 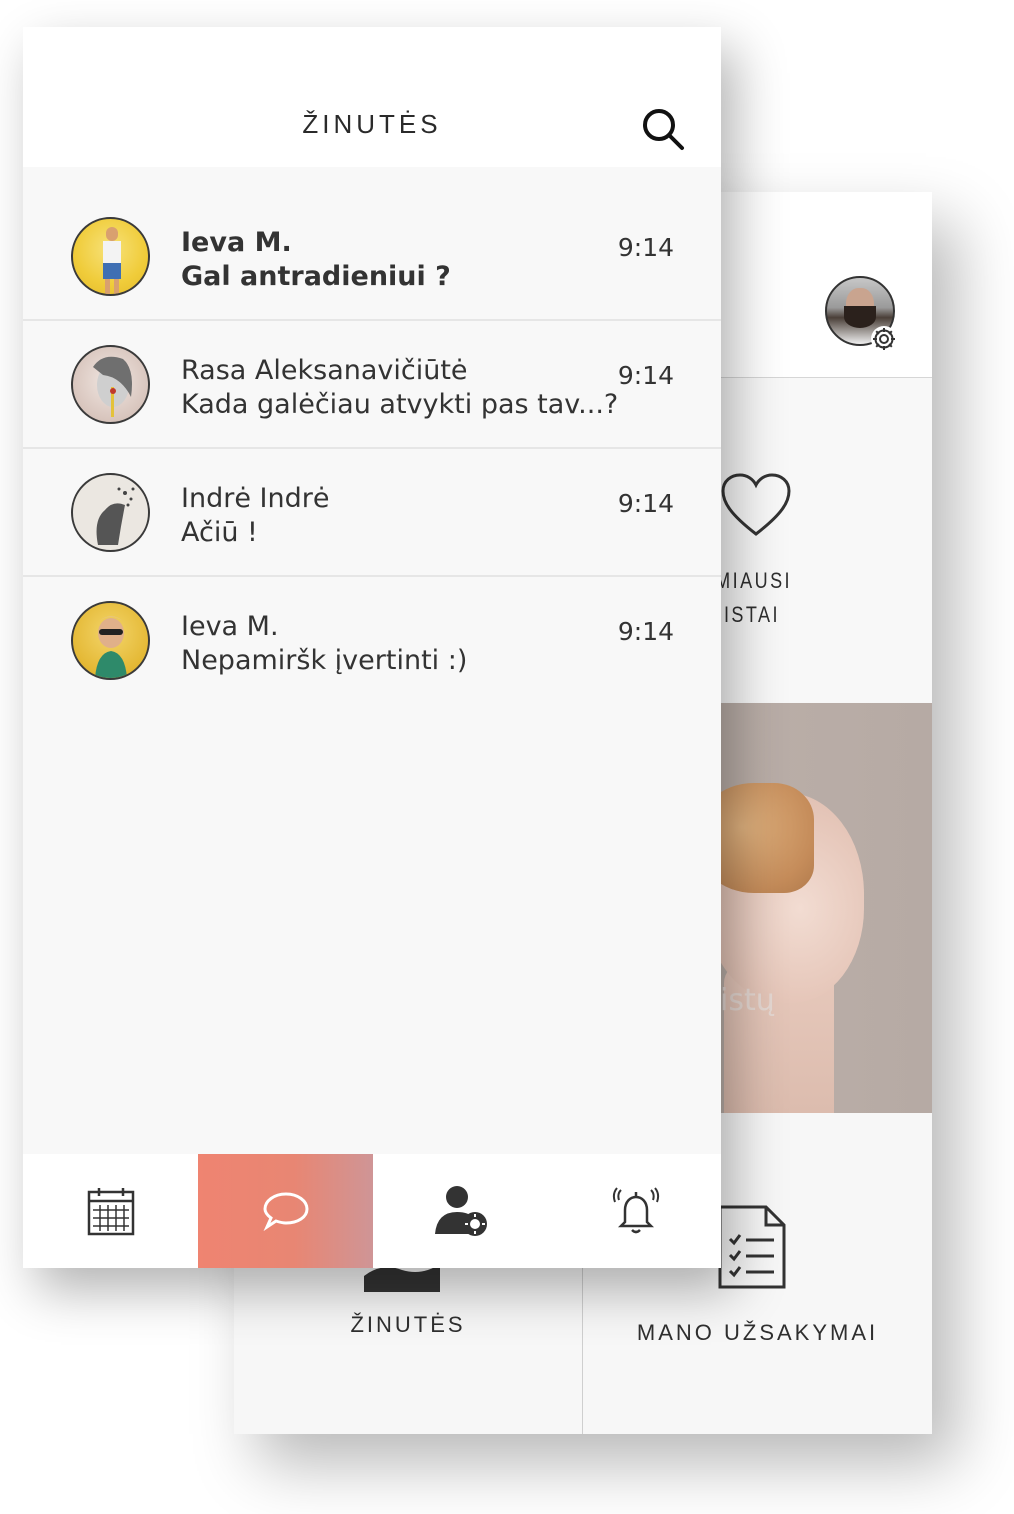 What do you see at coordinates (324, 370) in the screenshot?
I see `sender-name: Rasa Aleksanavičiūtė` at bounding box center [324, 370].